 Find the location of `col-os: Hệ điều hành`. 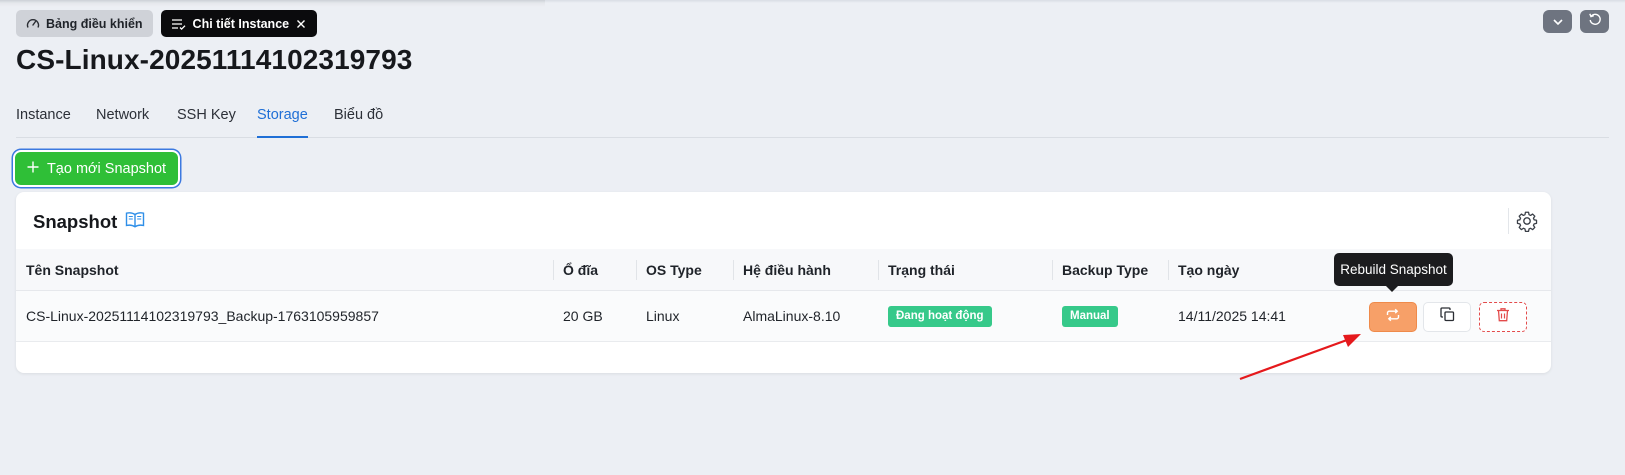

col-os: Hệ điều hành is located at coordinates (782, 270).